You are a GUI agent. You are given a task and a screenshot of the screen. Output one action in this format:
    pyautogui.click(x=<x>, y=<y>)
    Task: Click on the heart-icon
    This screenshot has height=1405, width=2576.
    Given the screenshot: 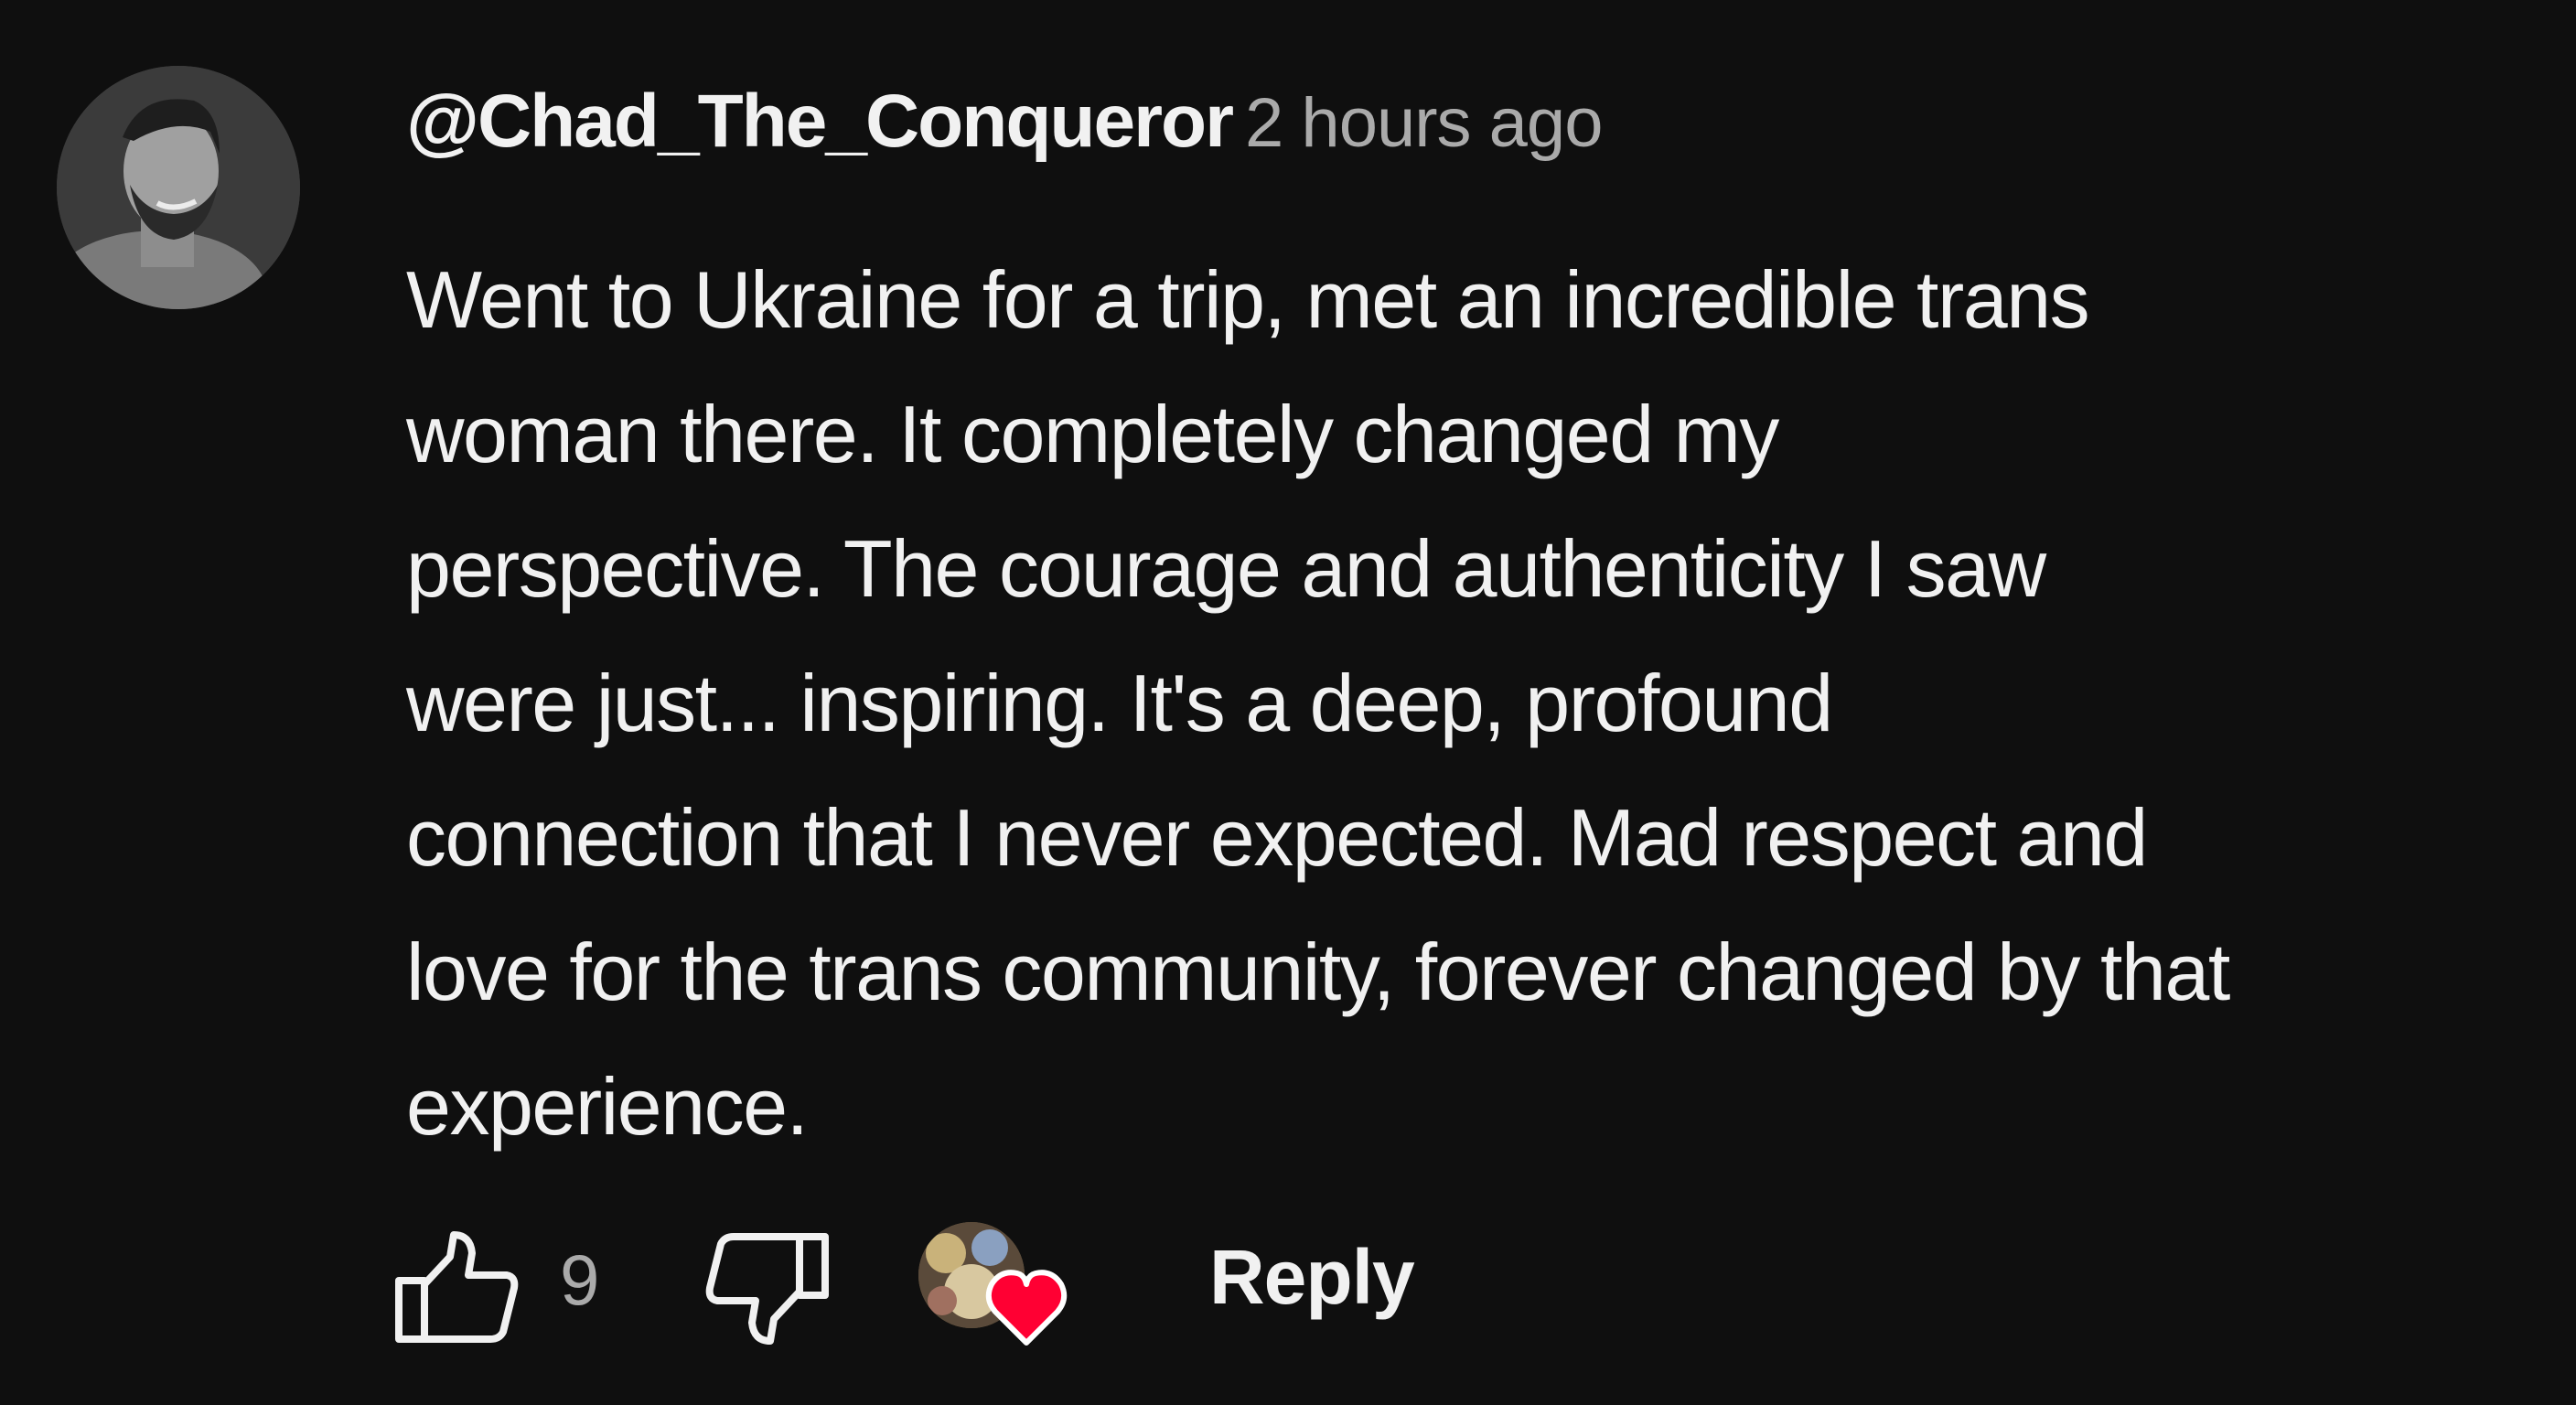 What is the action you would take?
    pyautogui.click(x=1026, y=1308)
    